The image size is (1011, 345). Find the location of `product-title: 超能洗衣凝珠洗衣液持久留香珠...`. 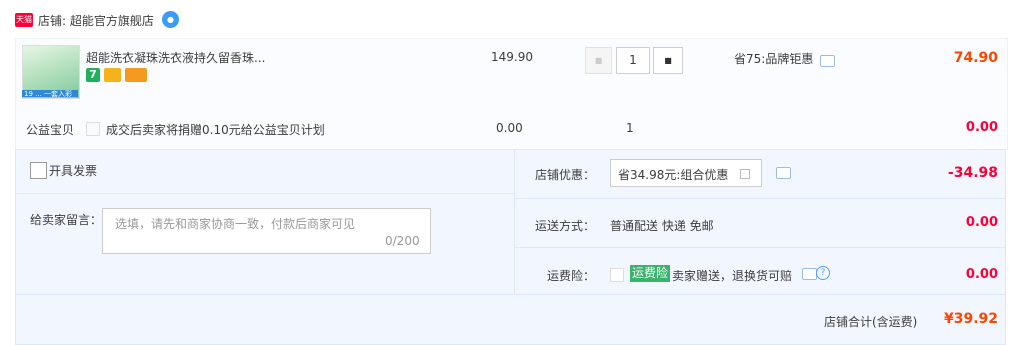

product-title: 超能洗衣凝珠洗衣液持久留香珠... is located at coordinates (175, 57).